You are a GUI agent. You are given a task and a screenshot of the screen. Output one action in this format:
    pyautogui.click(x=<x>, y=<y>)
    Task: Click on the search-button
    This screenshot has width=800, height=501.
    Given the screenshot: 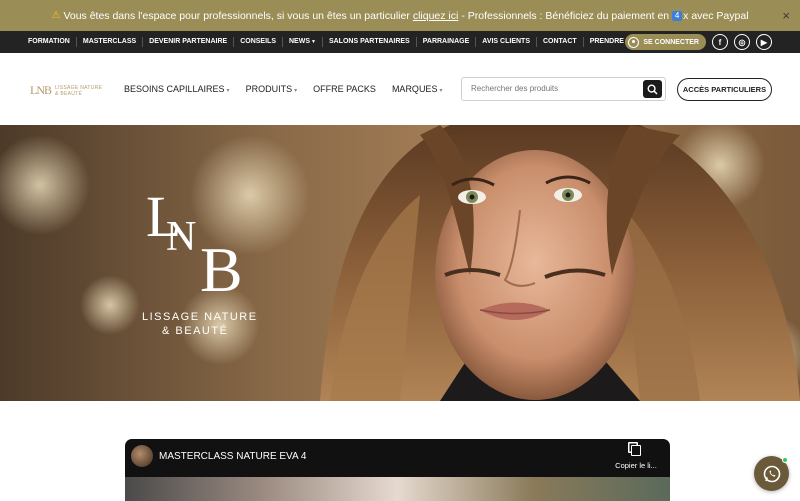 What is the action you would take?
    pyautogui.click(x=652, y=89)
    